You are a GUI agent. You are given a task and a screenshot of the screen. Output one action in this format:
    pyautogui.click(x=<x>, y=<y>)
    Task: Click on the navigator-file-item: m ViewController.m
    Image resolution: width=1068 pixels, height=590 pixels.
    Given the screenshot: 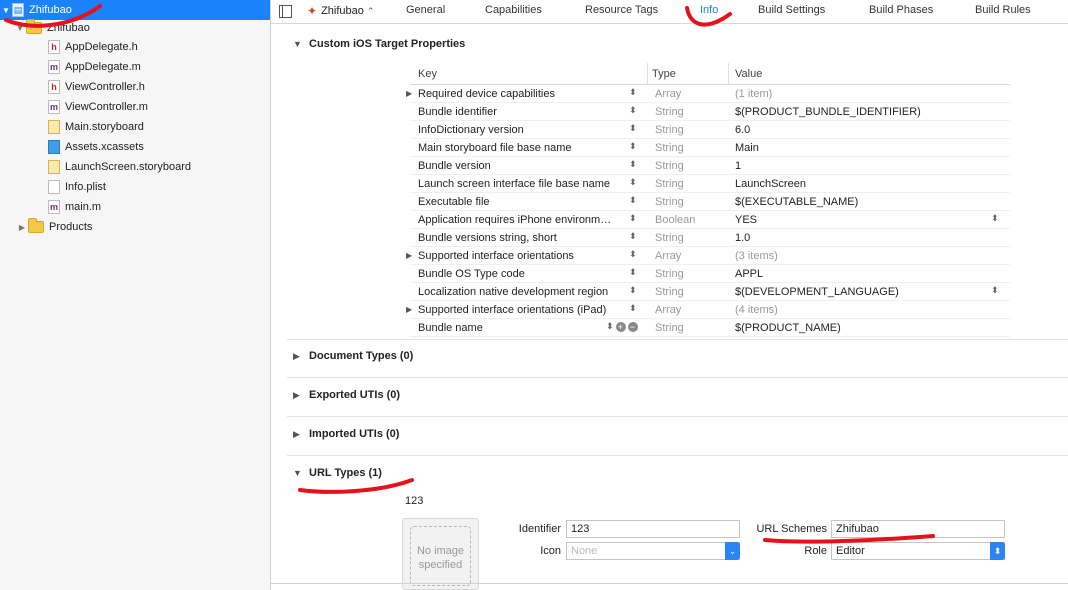 What is the action you would take?
    pyautogui.click(x=135, y=107)
    